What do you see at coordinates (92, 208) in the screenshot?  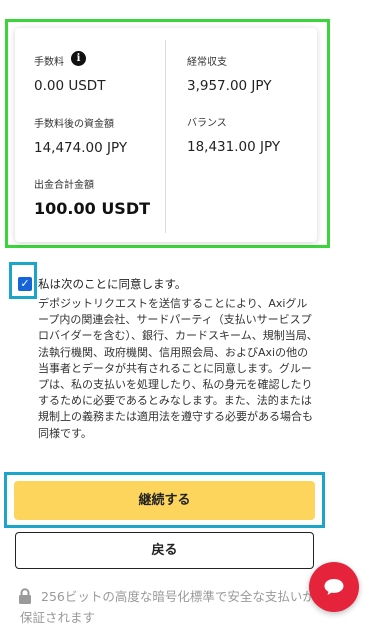 I see `withdrawal-total-value: 100.00 USDT` at bounding box center [92, 208].